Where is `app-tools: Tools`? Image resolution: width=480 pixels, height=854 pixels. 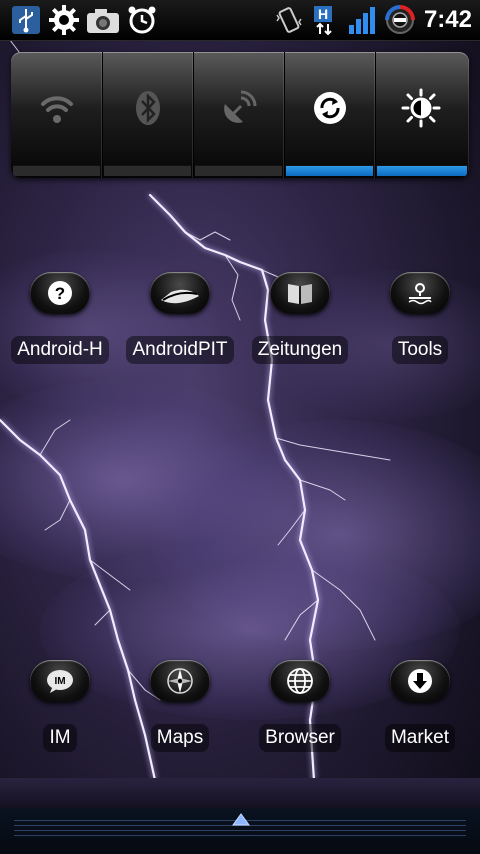
app-tools: Tools is located at coordinates (420, 327).